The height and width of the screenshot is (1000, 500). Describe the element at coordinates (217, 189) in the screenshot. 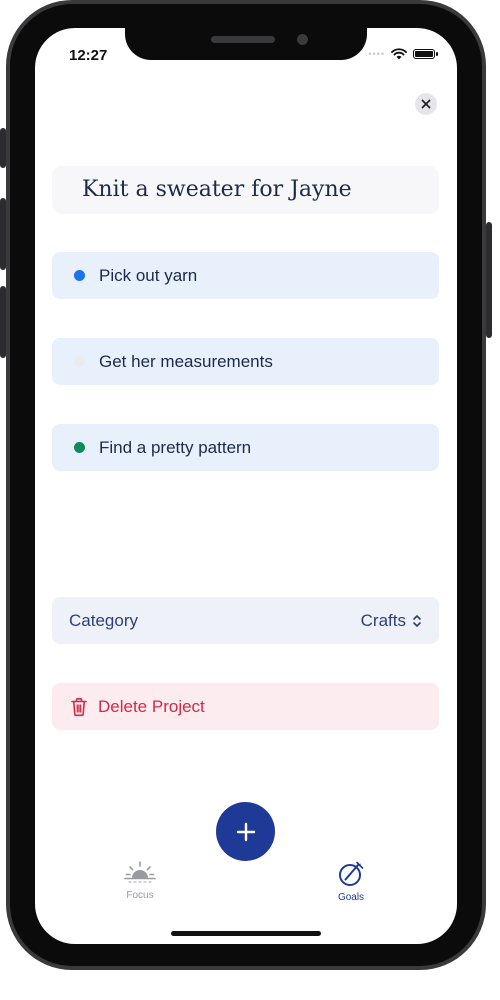

I see `project-title: Knit a sweater for Jayne` at that location.